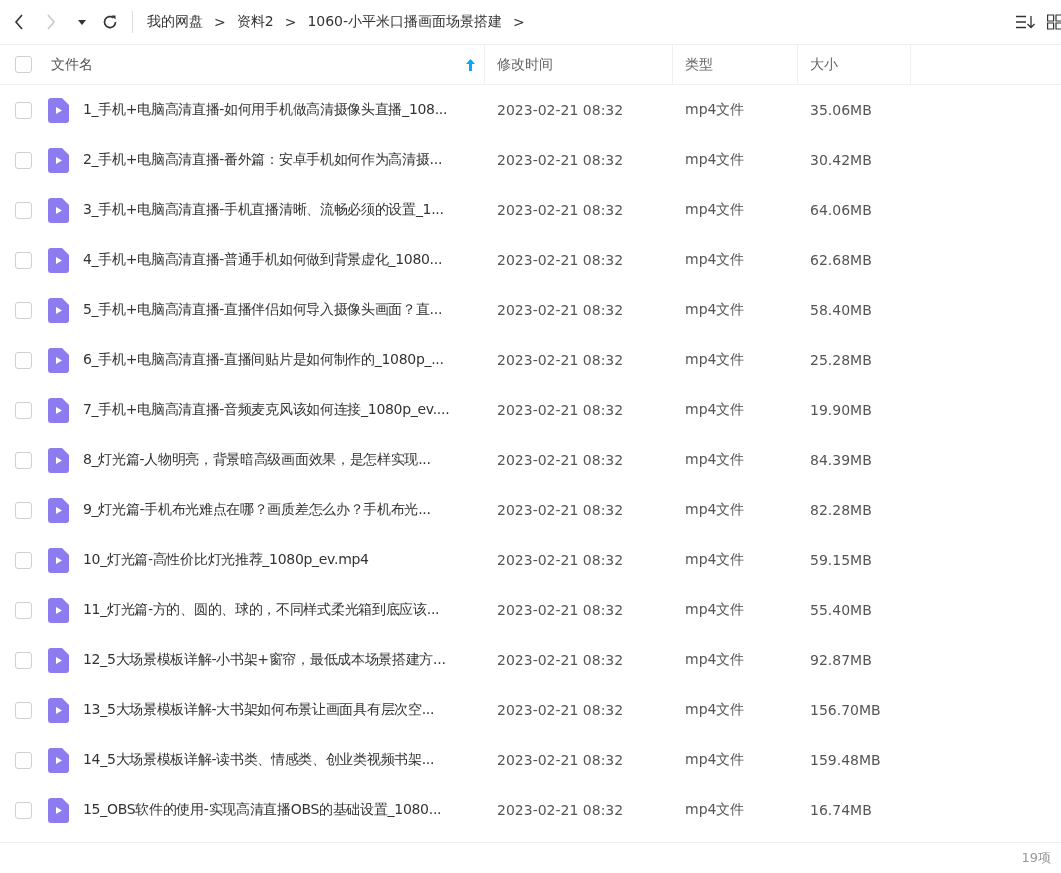 The height and width of the screenshot is (873, 1061). Describe the element at coordinates (405, 22) in the screenshot. I see `breadcrumb-link: 1060-小平米口播画面场景搭建` at that location.